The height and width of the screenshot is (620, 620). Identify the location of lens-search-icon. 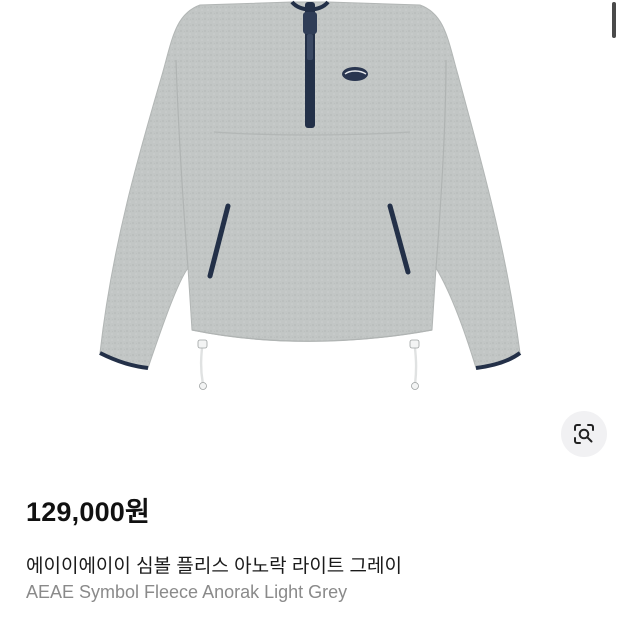
(584, 434).